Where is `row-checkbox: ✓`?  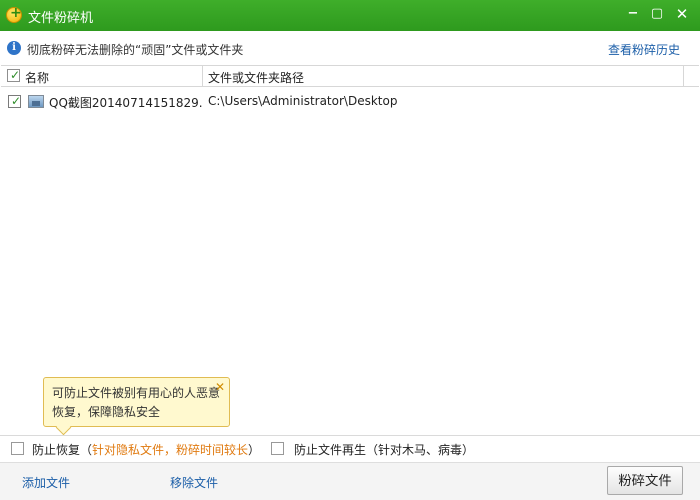
row-checkbox: ✓ is located at coordinates (15, 101).